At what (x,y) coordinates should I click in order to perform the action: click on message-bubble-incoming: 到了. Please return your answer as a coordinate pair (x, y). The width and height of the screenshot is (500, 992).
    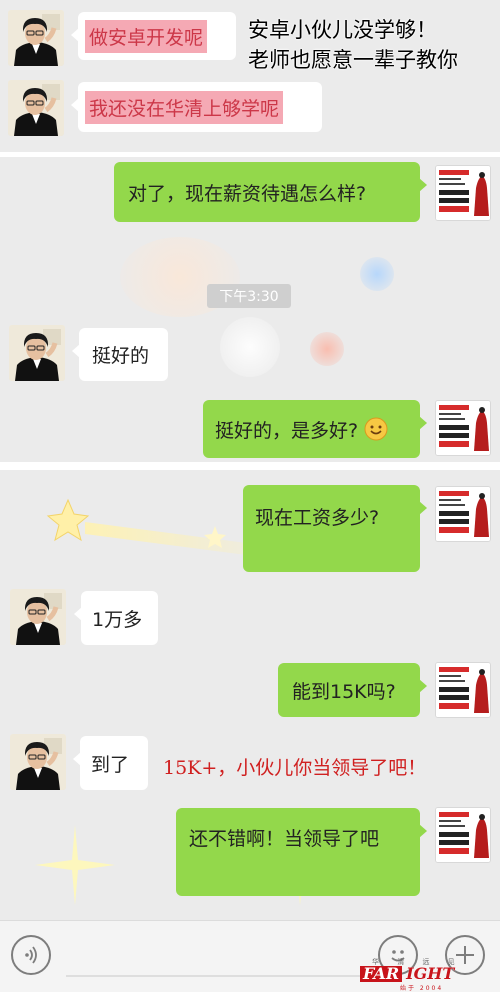
    Looking at the image, I should click on (110, 763).